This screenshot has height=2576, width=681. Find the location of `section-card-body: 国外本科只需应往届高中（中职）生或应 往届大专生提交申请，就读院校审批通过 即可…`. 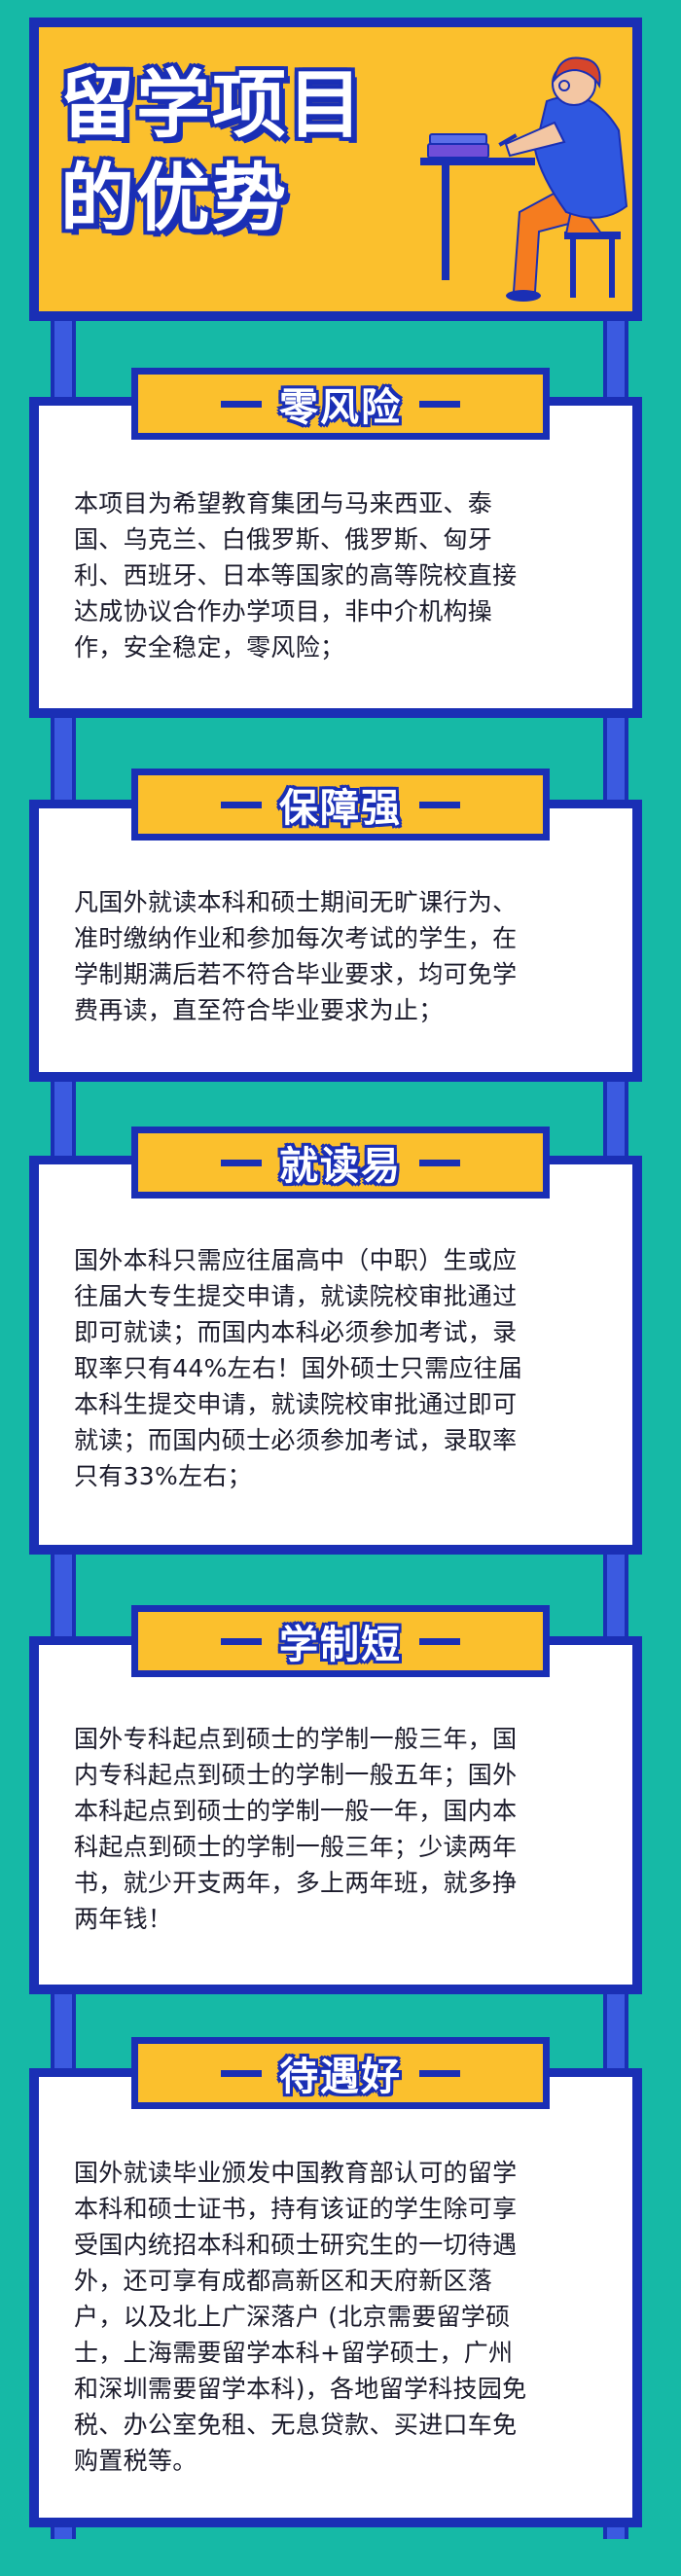

section-card-body: 国外本科只需应往届高中（中职）生或应 往届大专生提交申请，就读院校审批通过 即可… is located at coordinates (335, 1354).